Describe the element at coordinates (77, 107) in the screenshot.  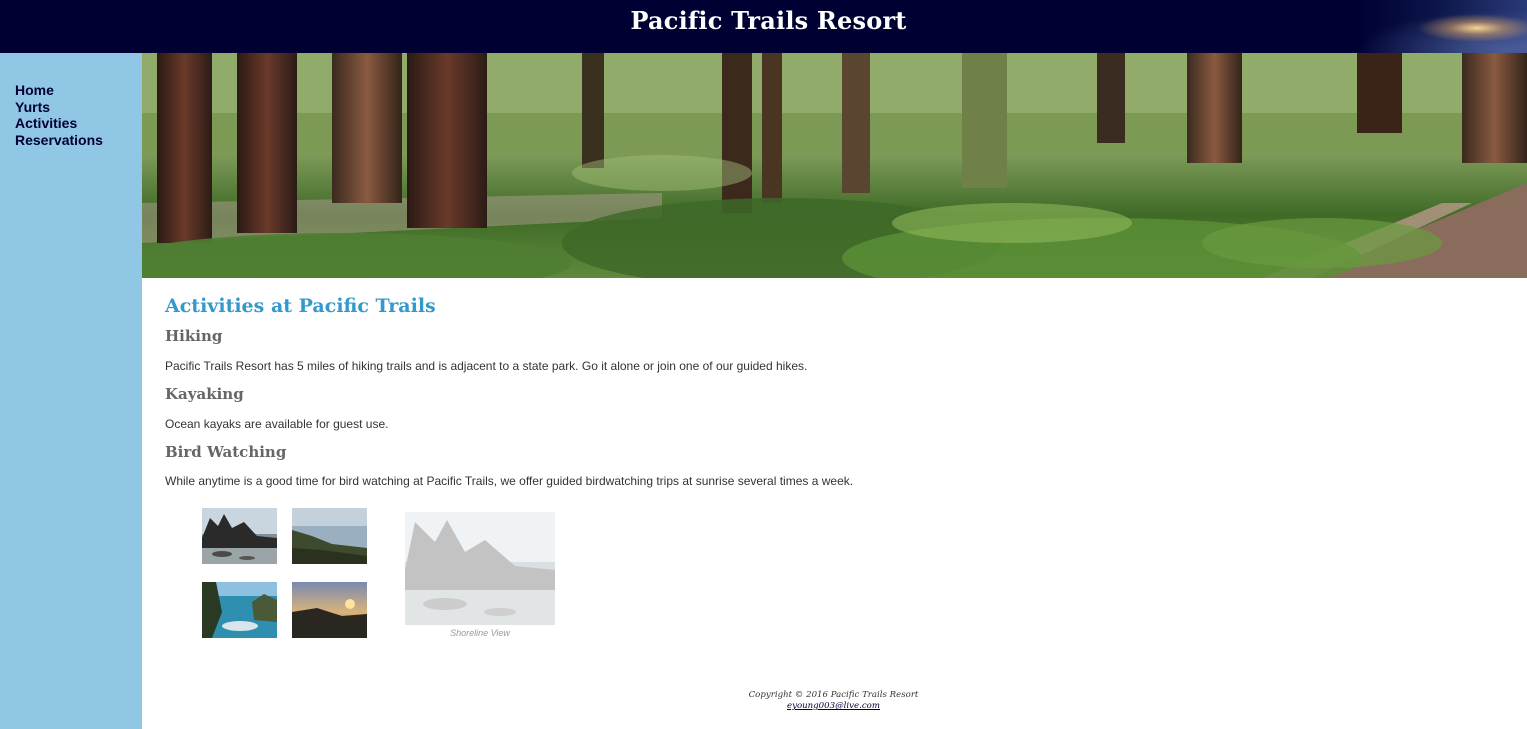
I see `nav-link-yurts: Yurts` at that location.